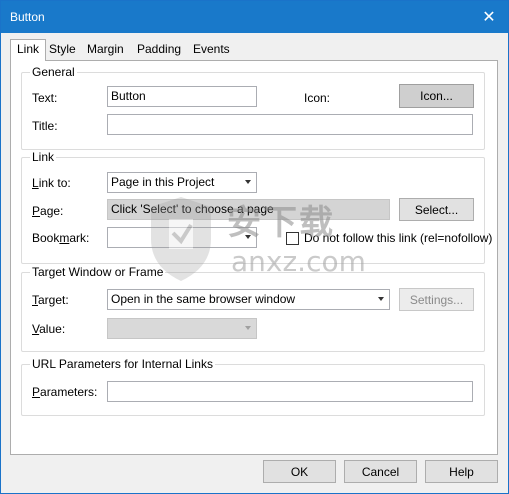 The height and width of the screenshot is (494, 509). What do you see at coordinates (49, 329) in the screenshot?
I see `value-label: Value:` at bounding box center [49, 329].